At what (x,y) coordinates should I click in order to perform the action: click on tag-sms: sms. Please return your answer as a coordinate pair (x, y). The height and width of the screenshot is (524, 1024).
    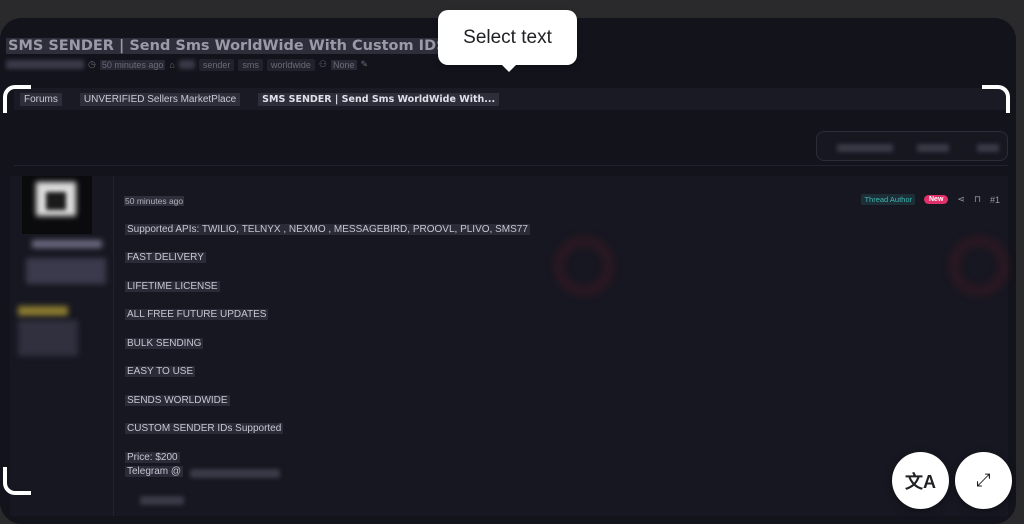
    Looking at the image, I should click on (250, 64).